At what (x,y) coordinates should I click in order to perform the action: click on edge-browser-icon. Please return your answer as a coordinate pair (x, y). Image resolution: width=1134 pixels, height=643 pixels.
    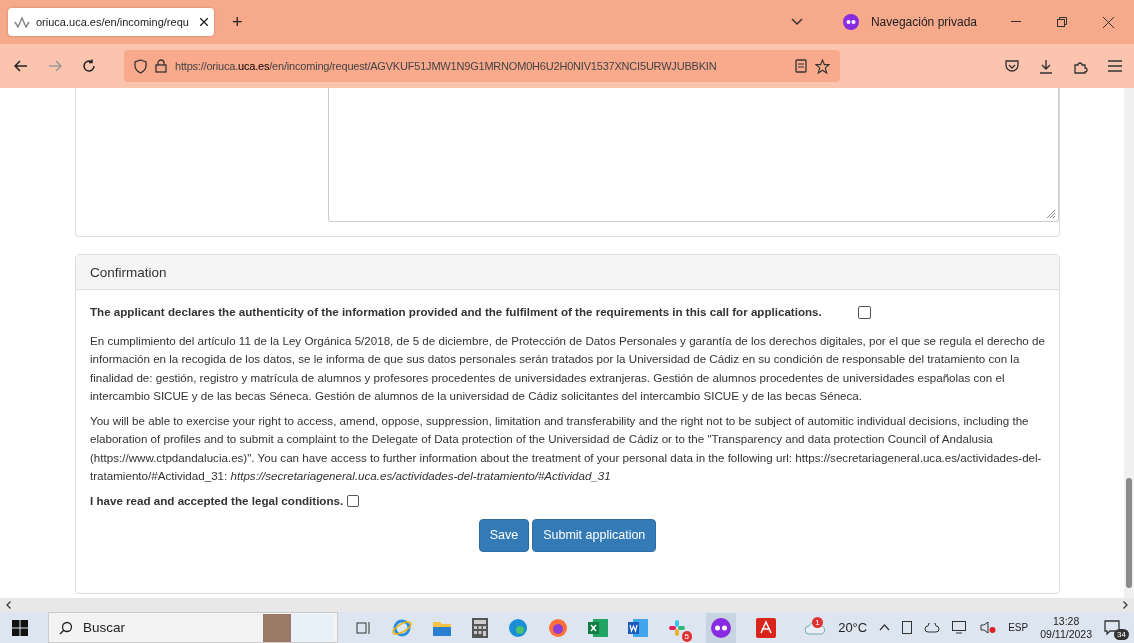
    Looking at the image, I should click on (518, 627).